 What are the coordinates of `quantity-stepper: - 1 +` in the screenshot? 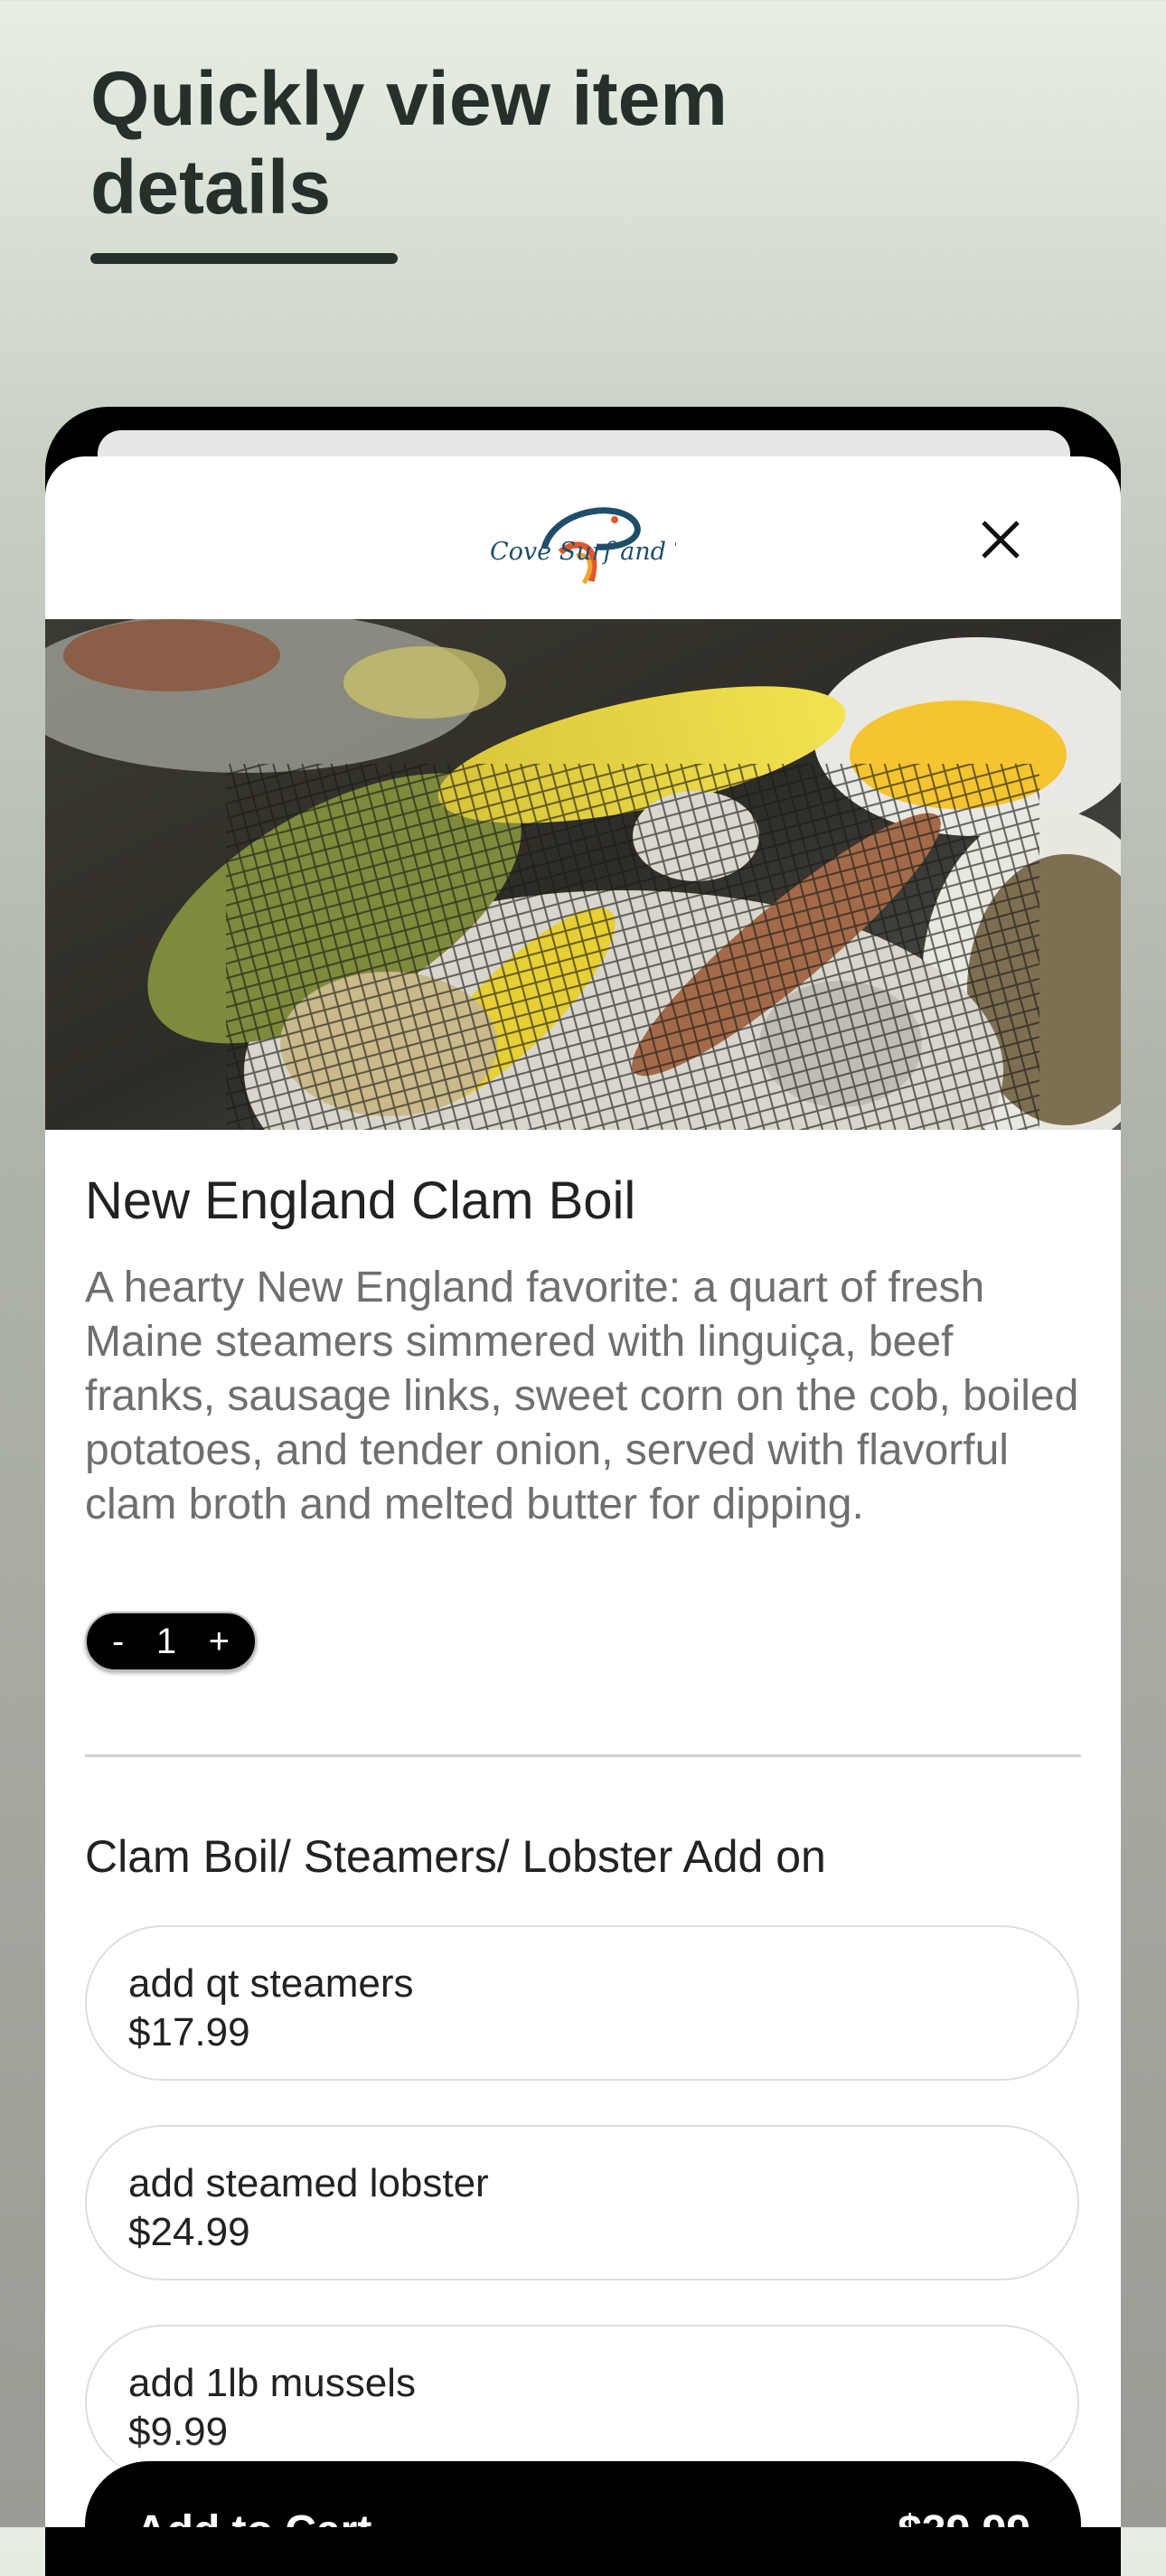 It's located at (171, 1642).